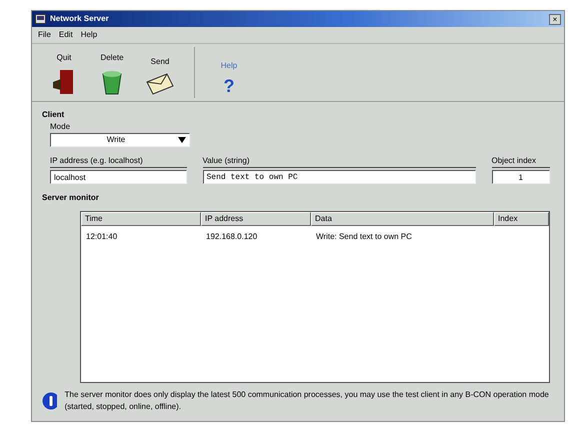  I want to click on close-button: ×, so click(555, 19).